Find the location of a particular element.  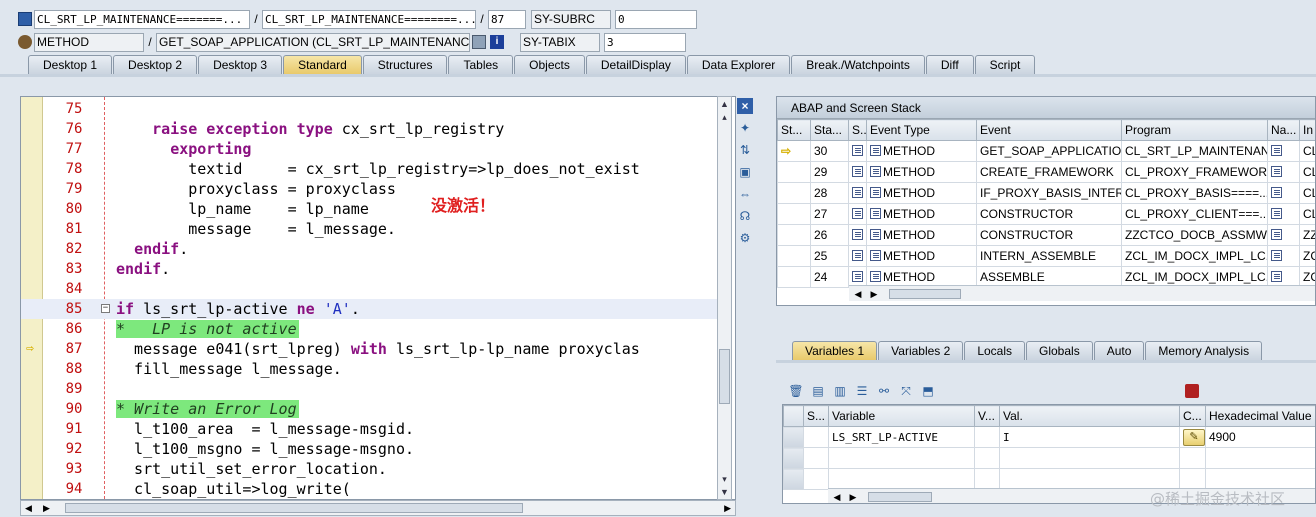

vars-scroll-left-icon: ◀ is located at coordinates (837, 496).